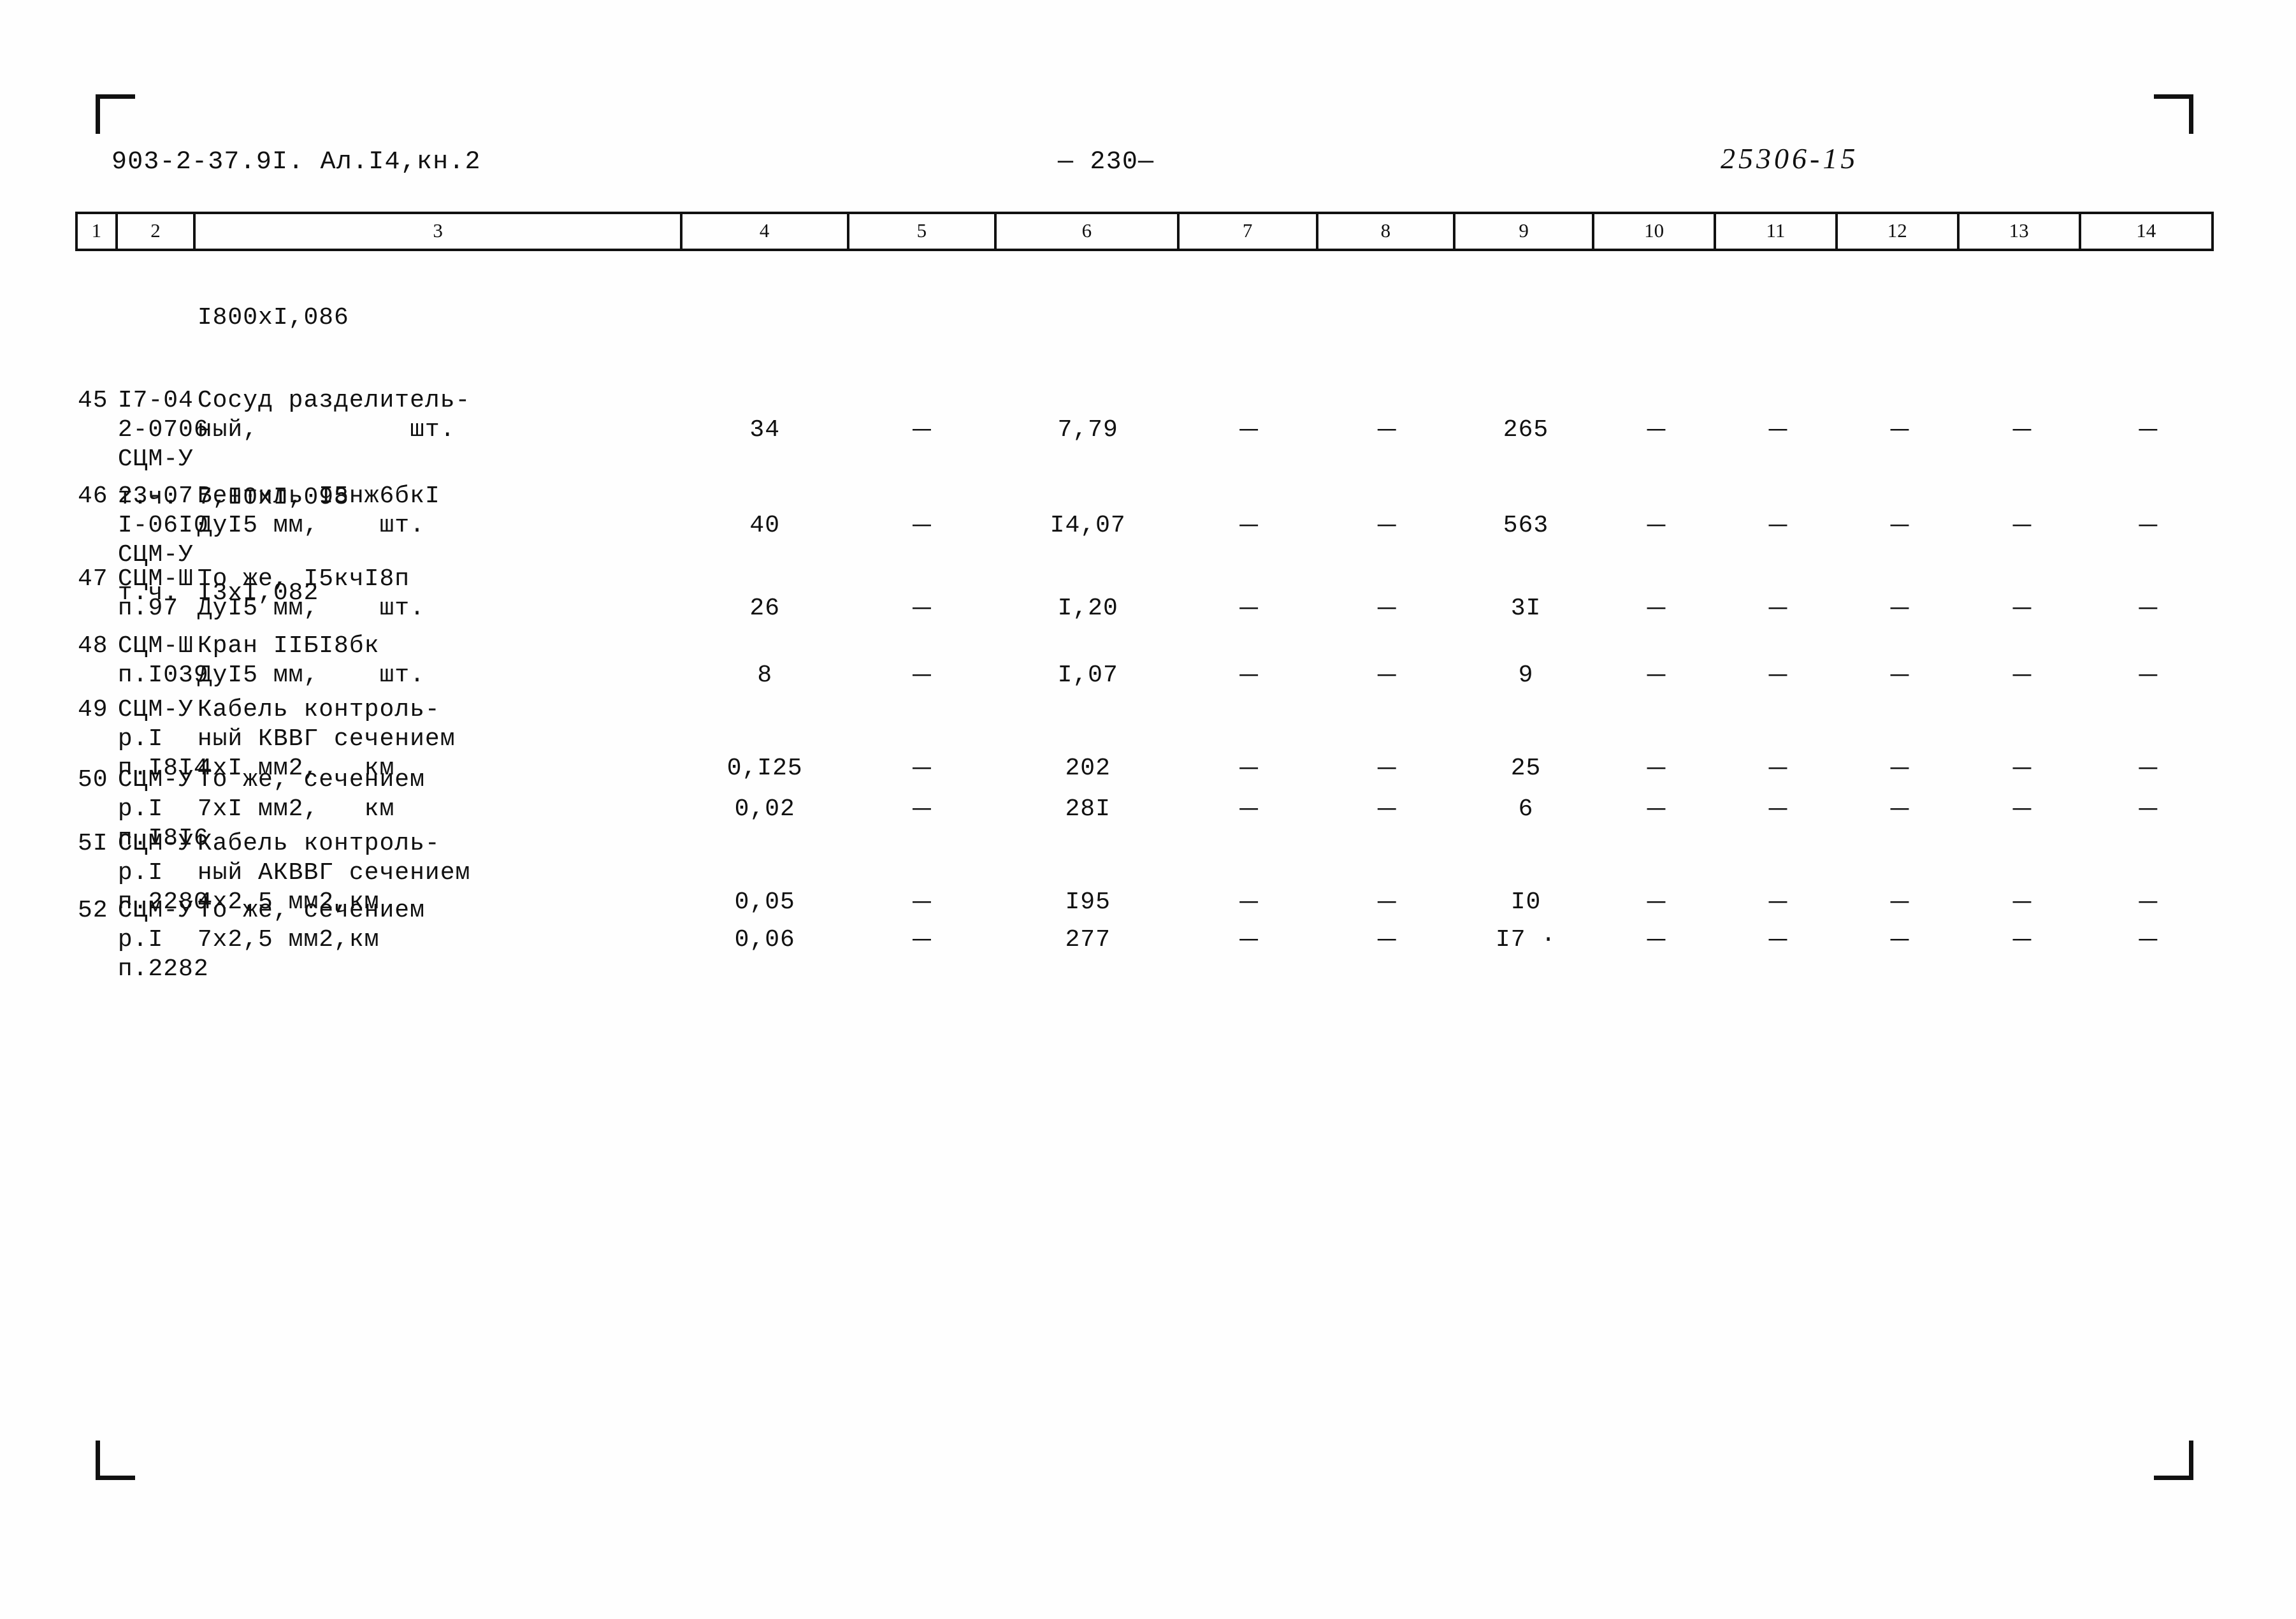 This screenshot has height=1619, width=2296. I want to click on row-item-number: 46, so click(93, 496).